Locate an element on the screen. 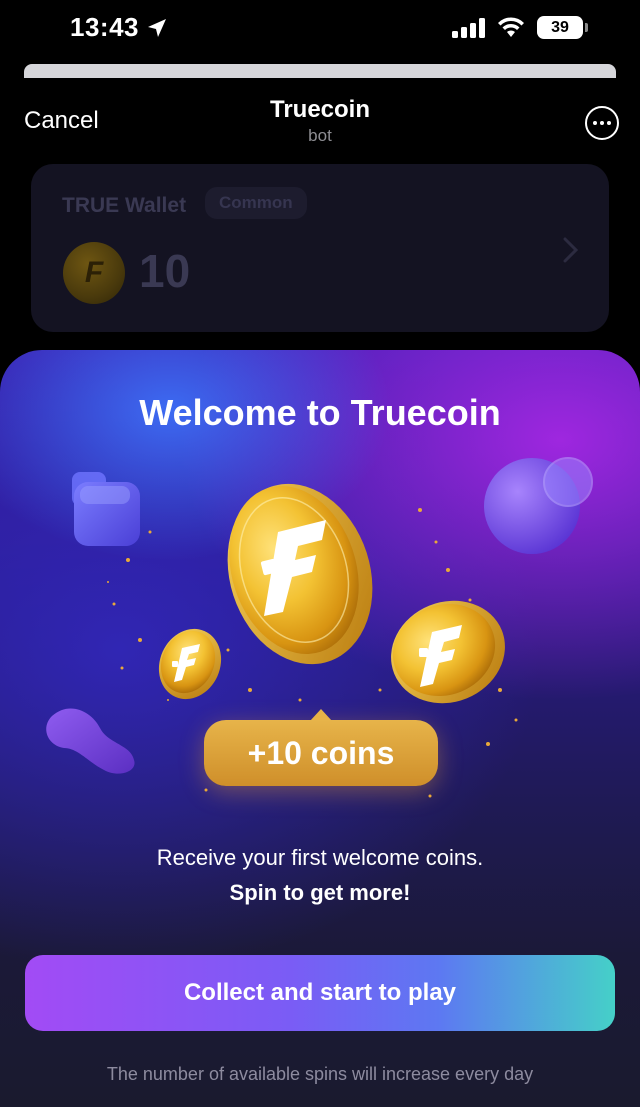 The height and width of the screenshot is (1107, 640). bot-title: Truecoin is located at coordinates (320, 109).